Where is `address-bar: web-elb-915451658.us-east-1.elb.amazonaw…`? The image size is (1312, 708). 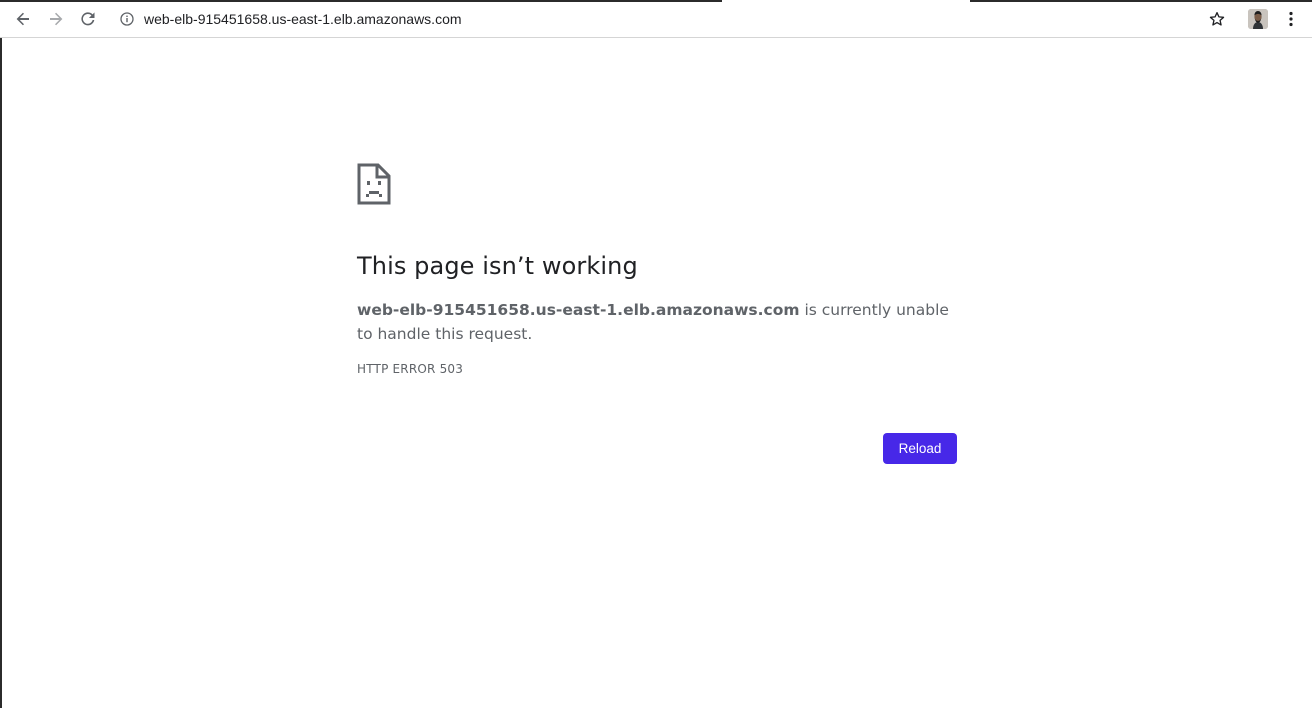
address-bar: web-elb-915451658.us-east-1.elb.amazonaw… is located at coordinates (675, 19).